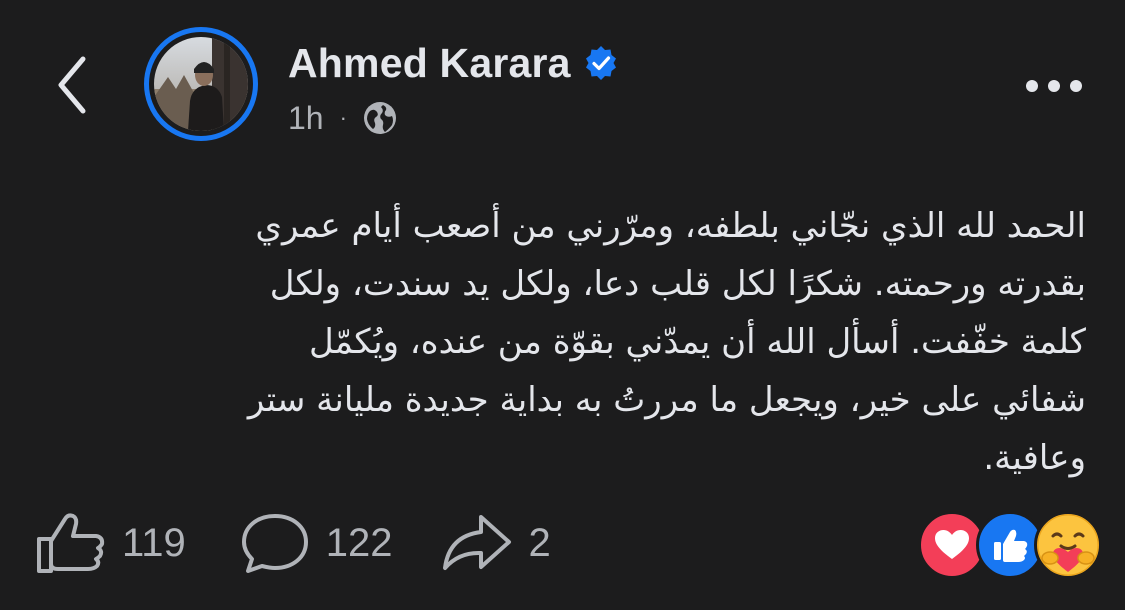  I want to click on comment-bubble-icon, so click(274, 543).